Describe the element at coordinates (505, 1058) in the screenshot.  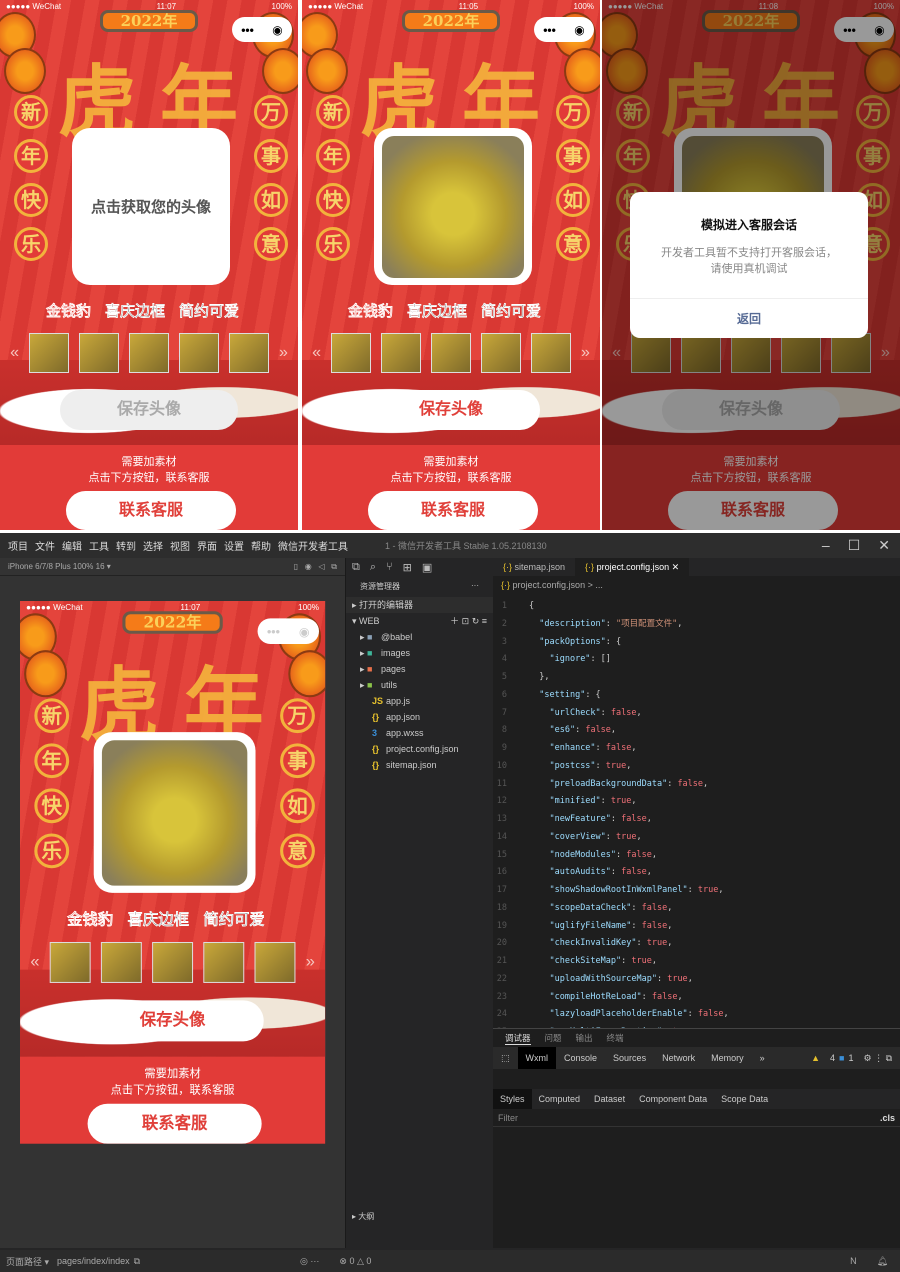
I see `inspect-icon: ⬚` at that location.